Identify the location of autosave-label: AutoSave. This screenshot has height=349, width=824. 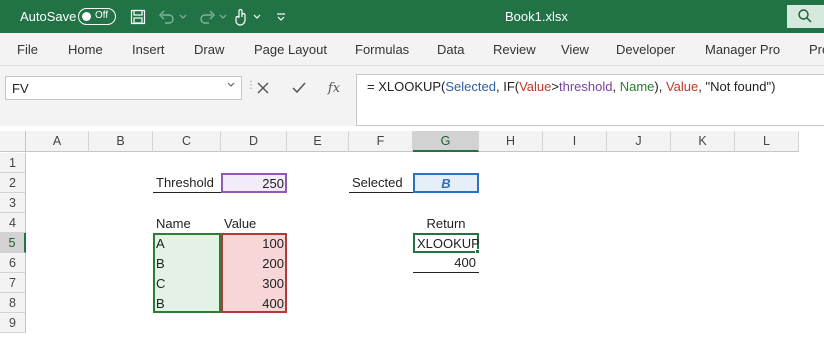
(48, 16).